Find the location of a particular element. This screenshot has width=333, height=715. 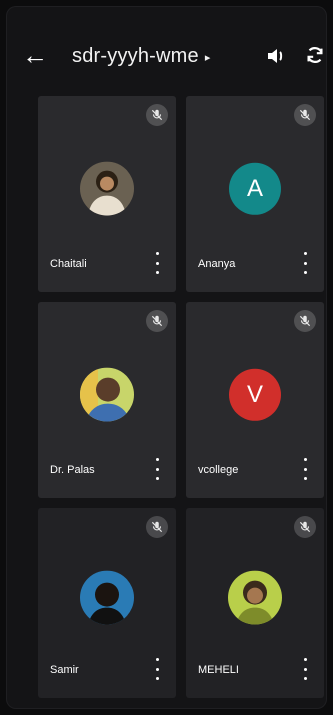

meeting-toolbar: ← sdr-yyyh-wme ▸ is located at coordinates (166, 48).